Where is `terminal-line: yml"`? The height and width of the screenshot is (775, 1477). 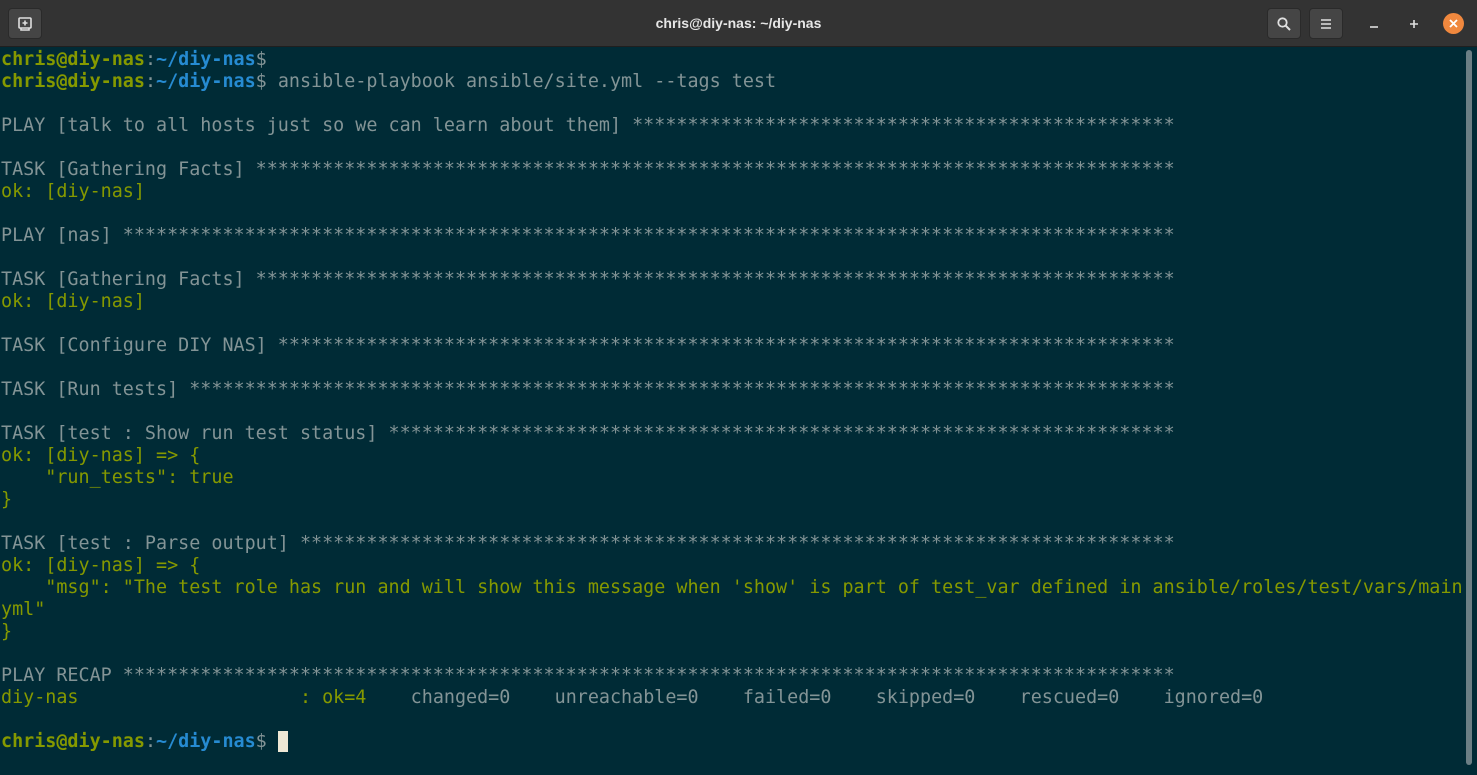 terminal-line: yml" is located at coordinates (23, 609).